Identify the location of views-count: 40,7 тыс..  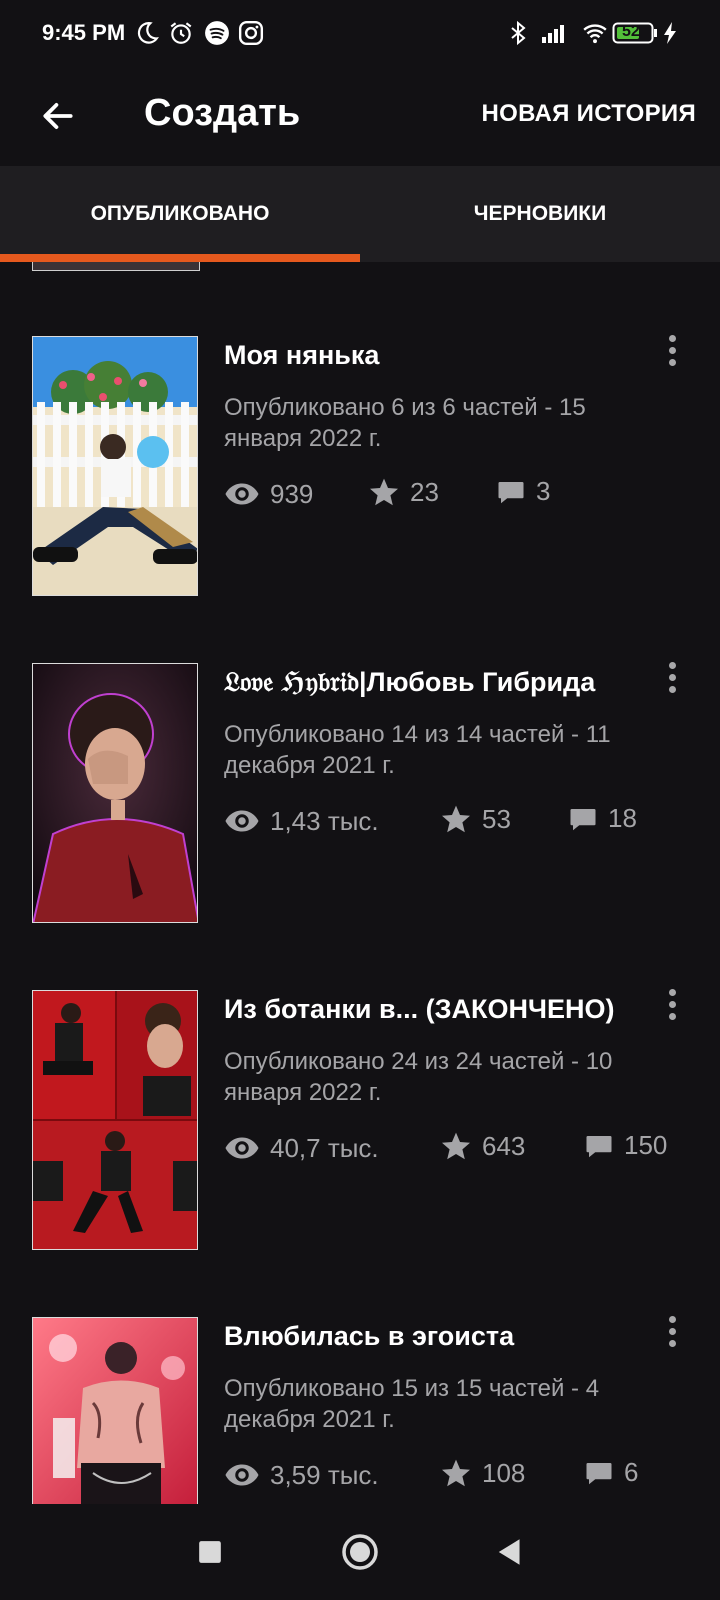
(324, 1147).